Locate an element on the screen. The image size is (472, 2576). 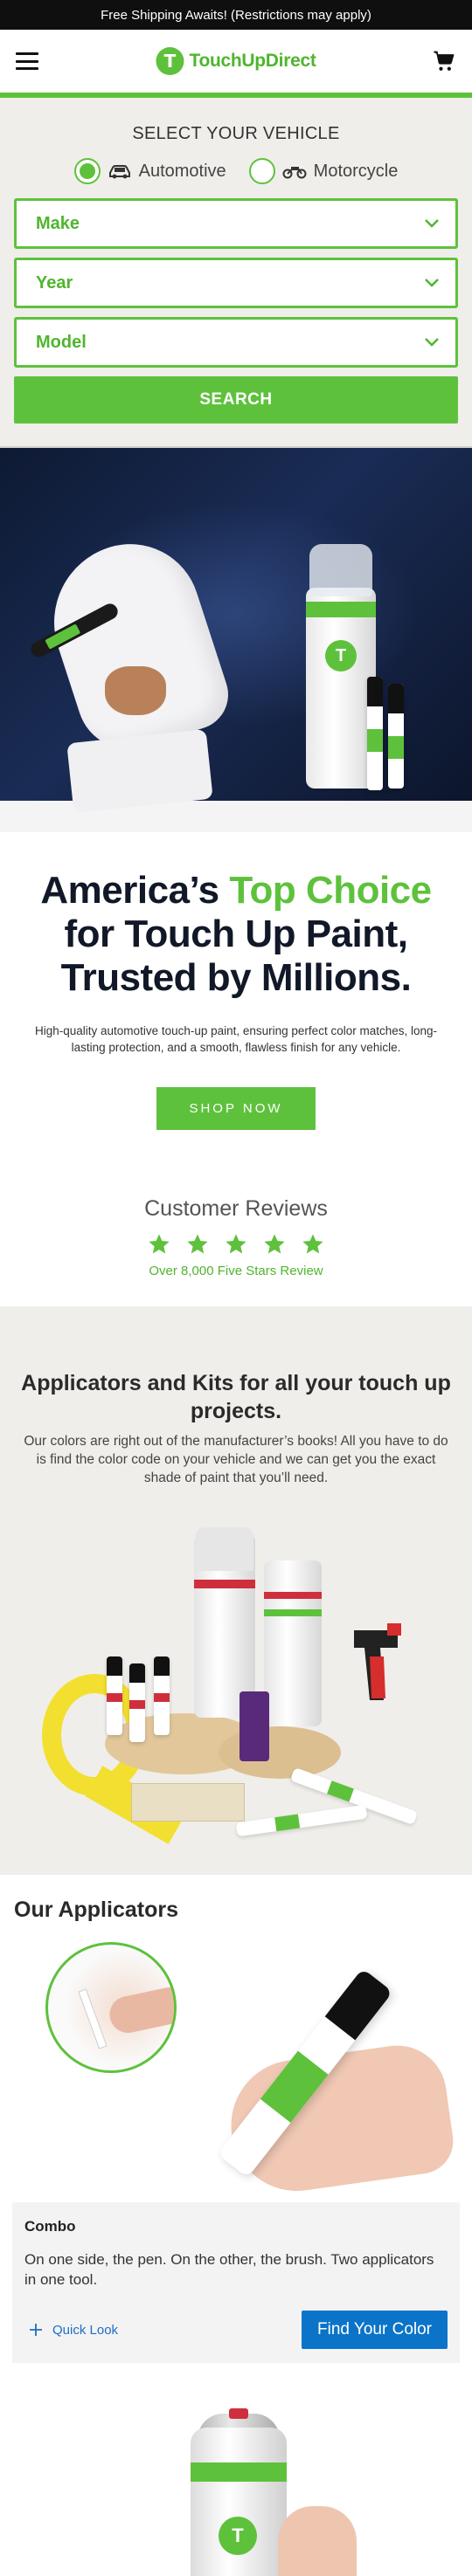
headline-accent: Top Choice is located at coordinates (330, 890).